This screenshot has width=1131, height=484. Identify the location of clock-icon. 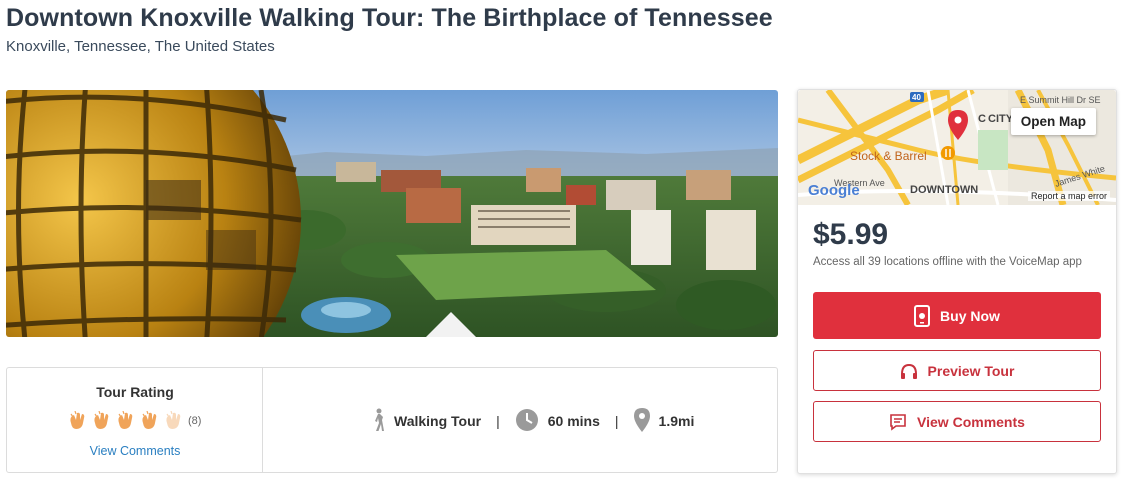
(527, 421).